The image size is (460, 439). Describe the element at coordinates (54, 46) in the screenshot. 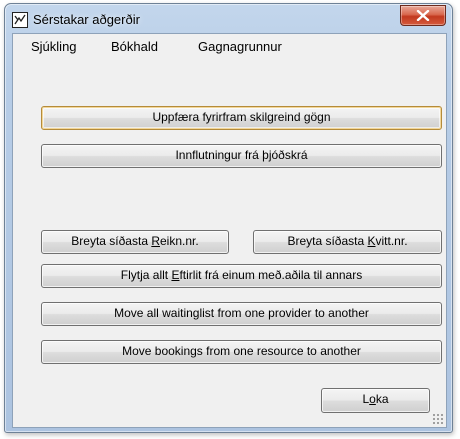

I see `menu-item-patient: Sjúkling` at that location.